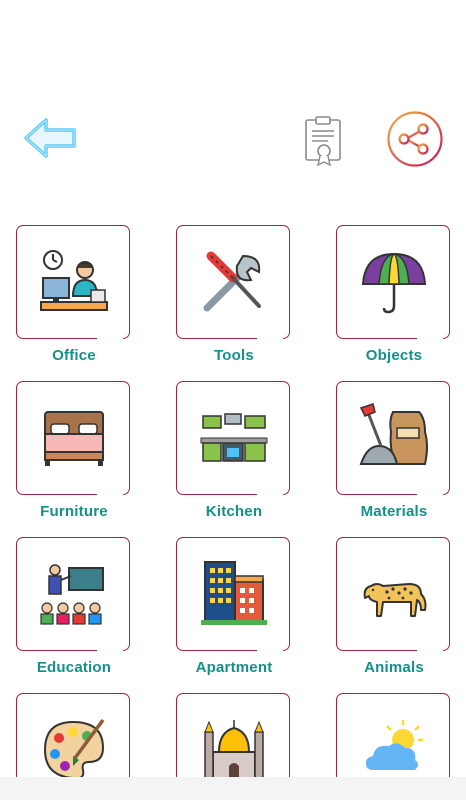 The width and height of the screenshot is (466, 800). I want to click on category-label: Office, so click(74, 355).